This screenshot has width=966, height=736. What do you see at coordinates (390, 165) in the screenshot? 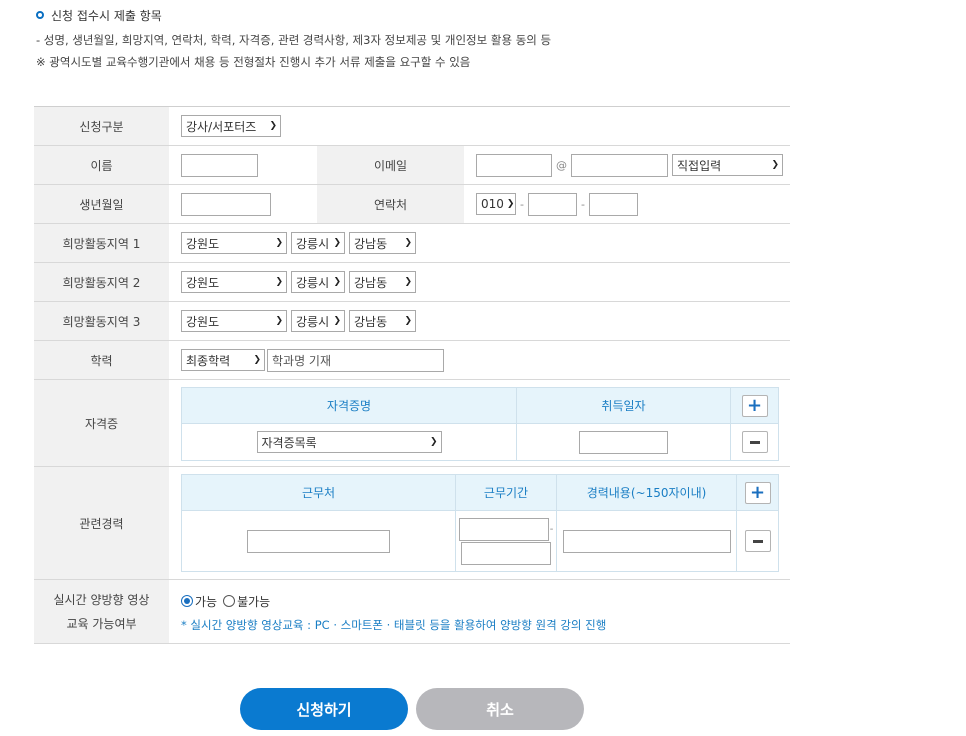
I see `label-email: 이메일` at bounding box center [390, 165].